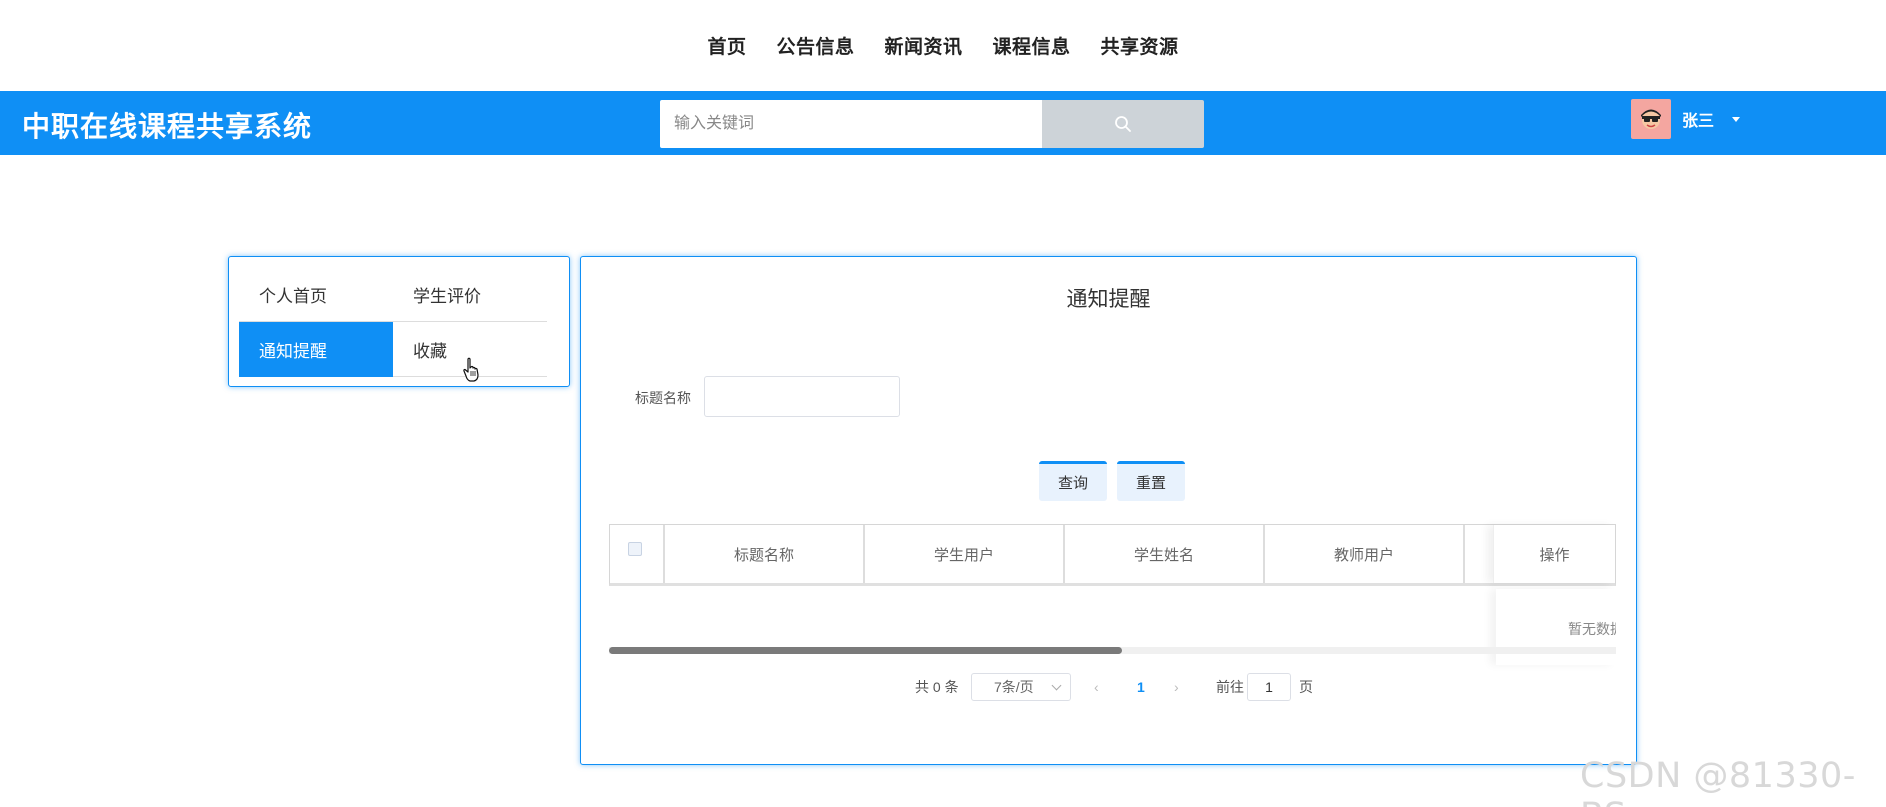 The width and height of the screenshot is (1886, 807). I want to click on header-bar: 中职在线课程共享系统 张三, so click(943, 123).